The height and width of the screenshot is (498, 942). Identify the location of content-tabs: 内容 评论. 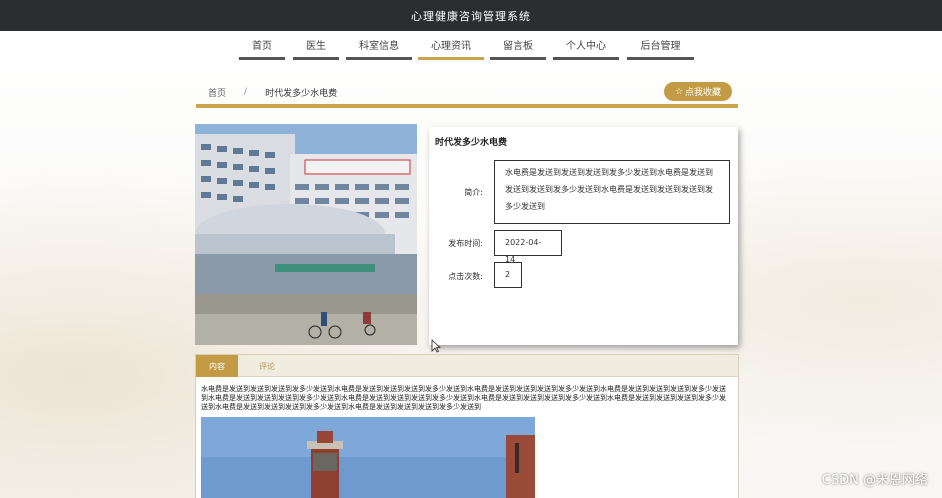
(467, 366).